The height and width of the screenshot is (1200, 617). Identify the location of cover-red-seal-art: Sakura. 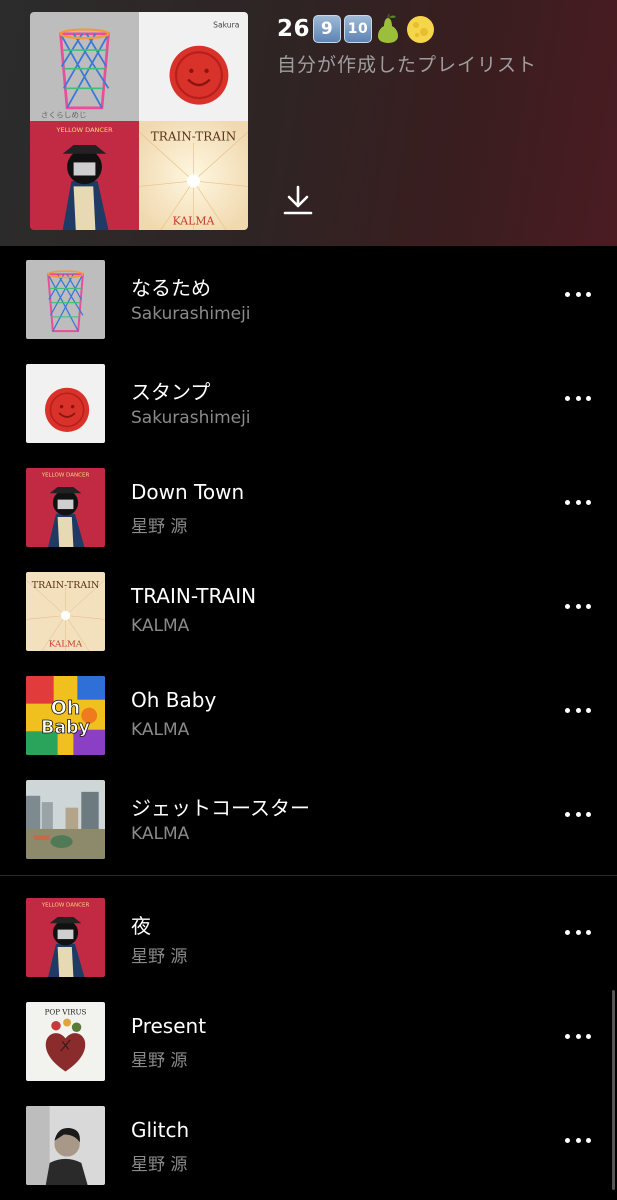
(193, 66).